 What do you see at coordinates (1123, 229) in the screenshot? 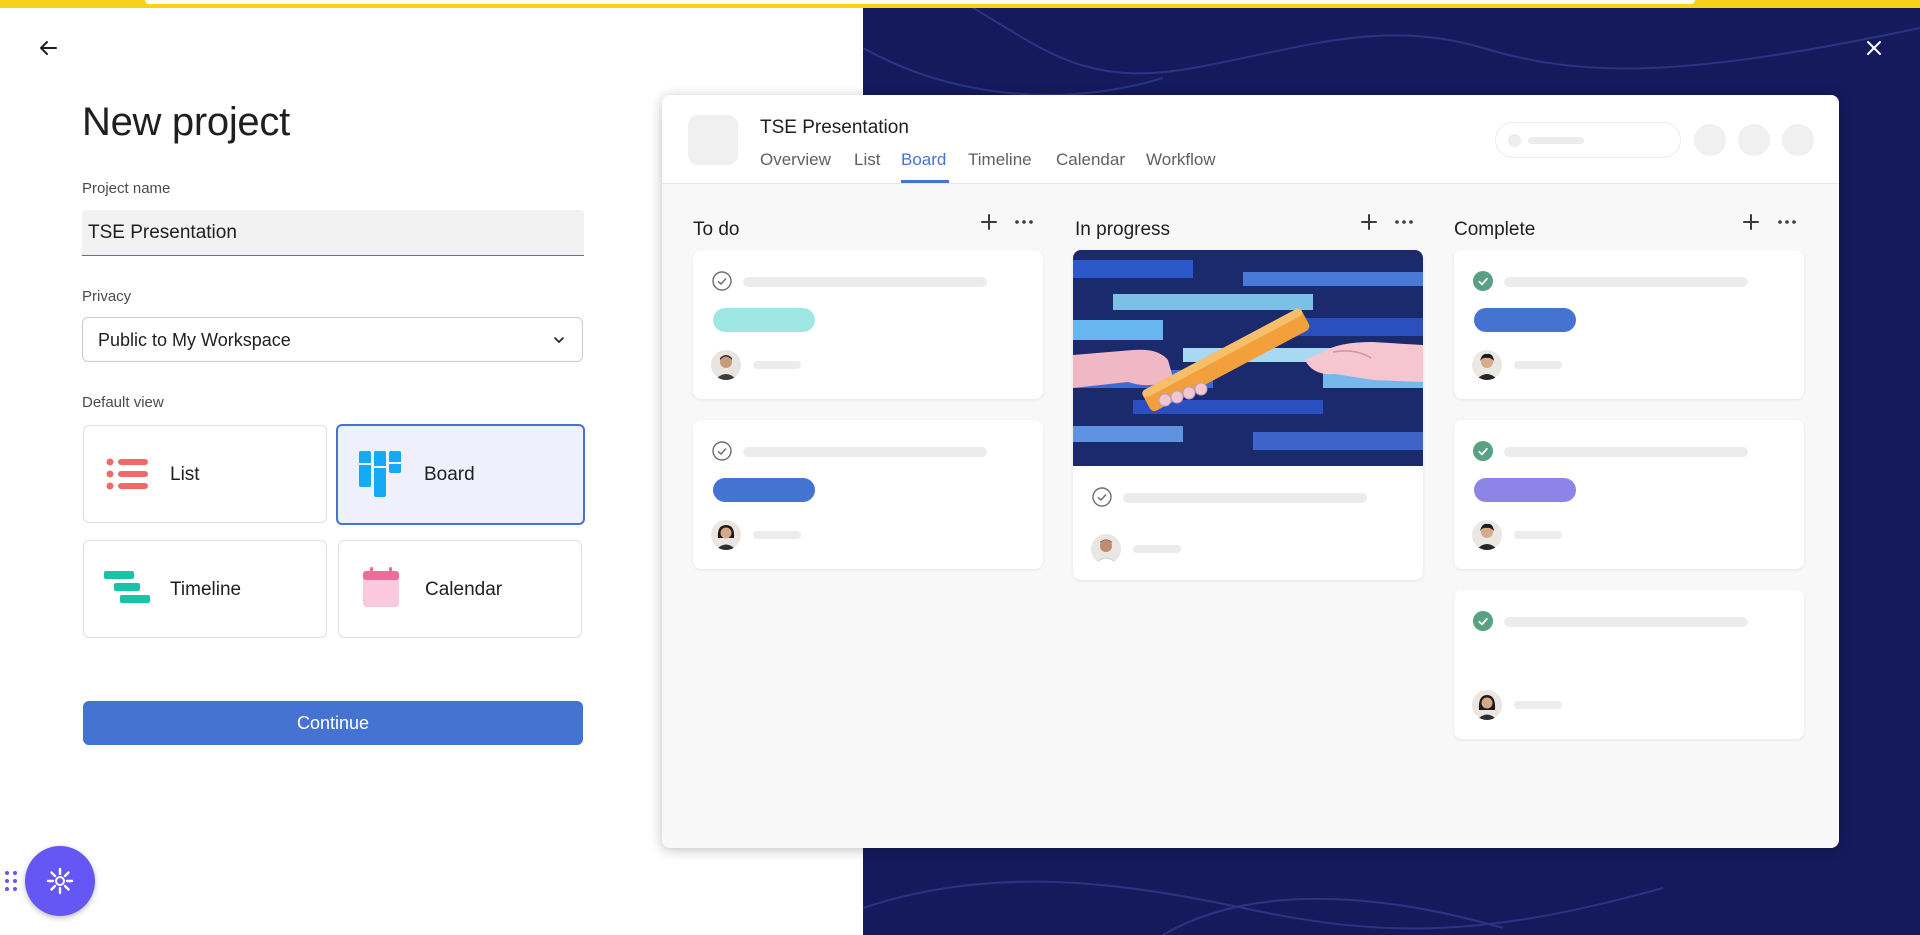
I see `column-title-in-progress: In progress` at bounding box center [1123, 229].